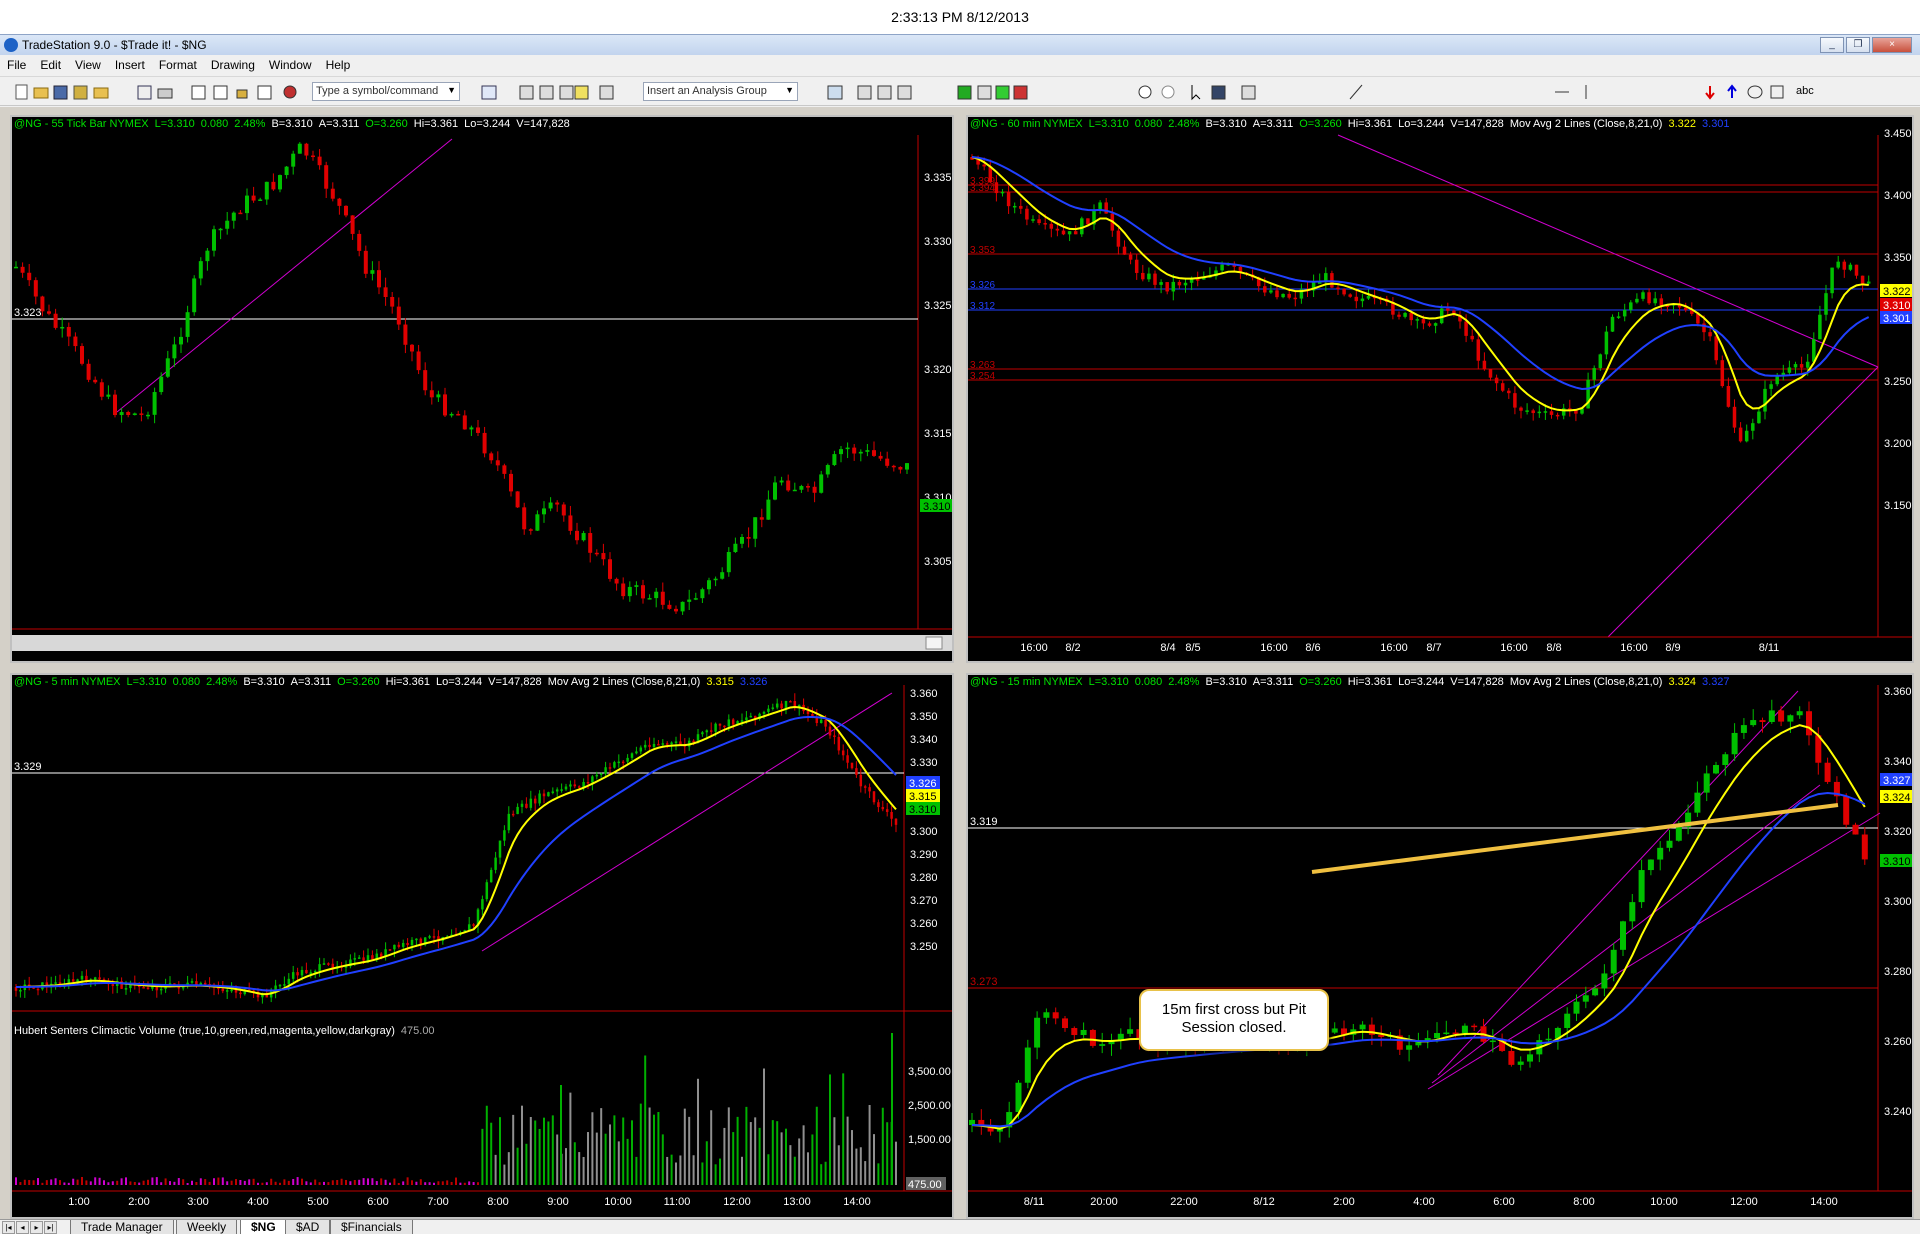 This screenshot has width=1920, height=1234. What do you see at coordinates (1892, 45) in the screenshot?
I see `close-button: ×` at bounding box center [1892, 45].